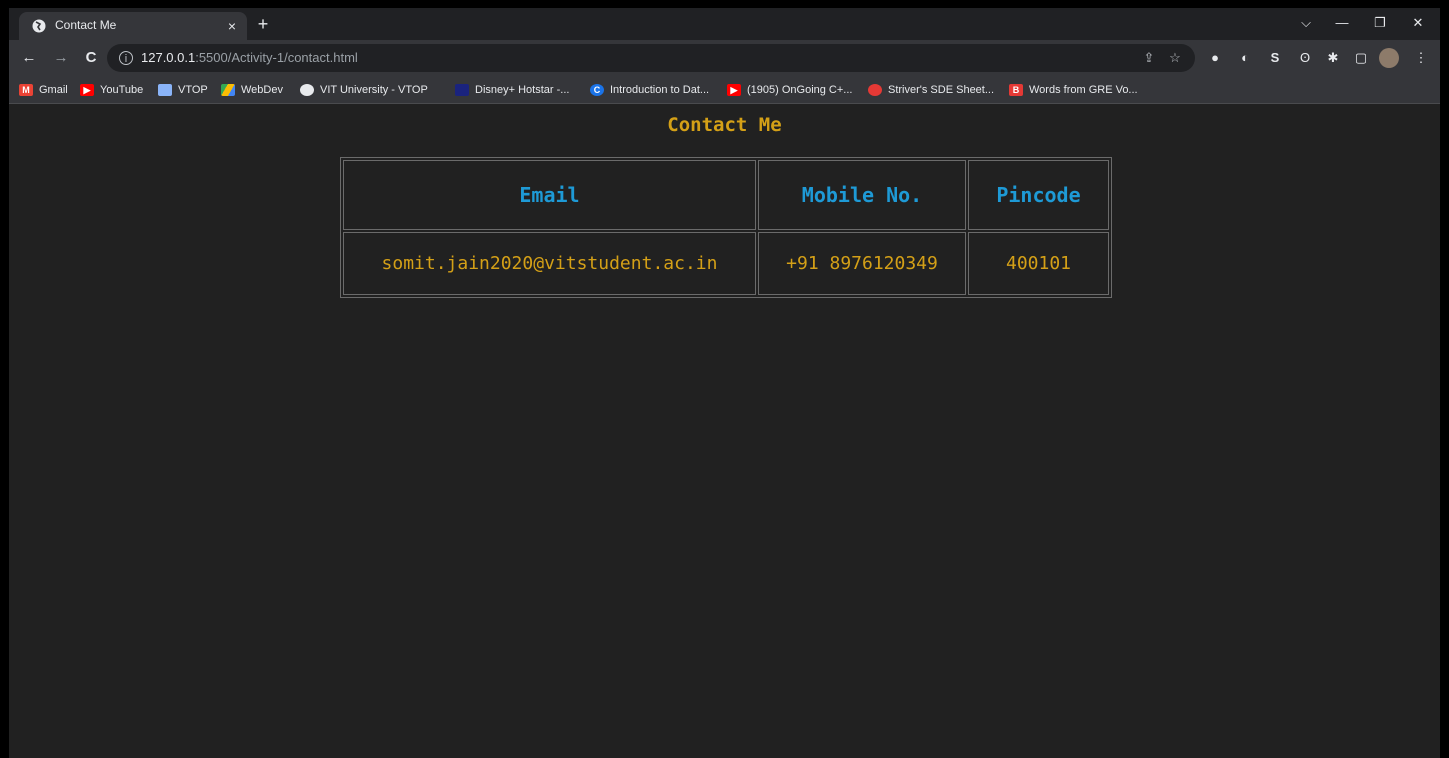  What do you see at coordinates (183, 90) in the screenshot?
I see `bookmark-vtop: VTOP` at bounding box center [183, 90].